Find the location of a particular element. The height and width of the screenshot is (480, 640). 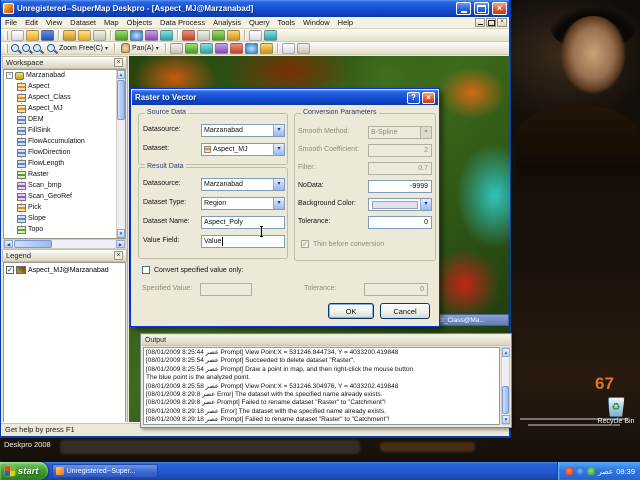

menu-map: Map is located at coordinates (111, 22).